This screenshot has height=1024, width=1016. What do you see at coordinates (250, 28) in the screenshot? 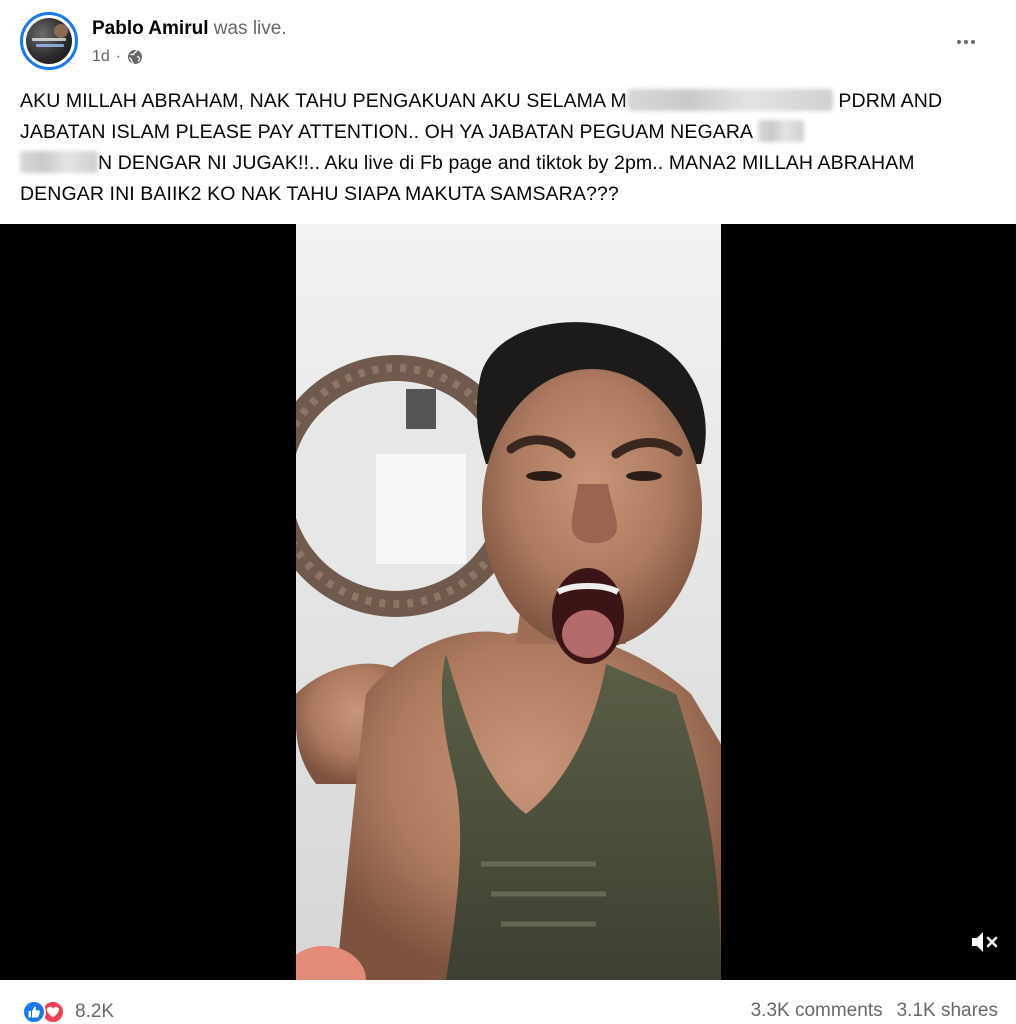
I see `post-action-text: was live.` at bounding box center [250, 28].